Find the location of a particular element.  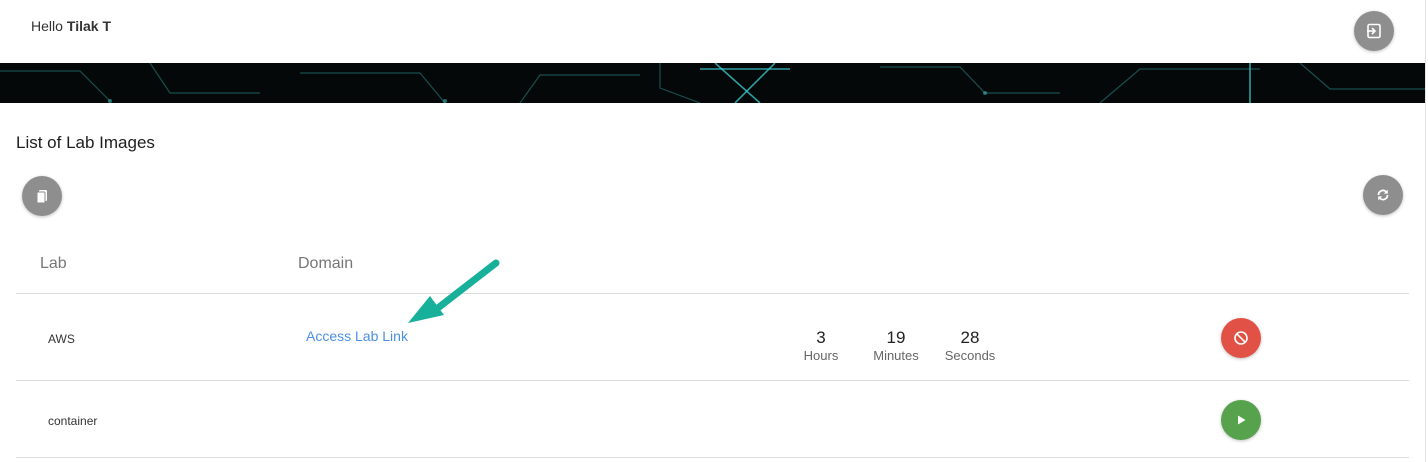

logout-icon is located at coordinates (1374, 31).